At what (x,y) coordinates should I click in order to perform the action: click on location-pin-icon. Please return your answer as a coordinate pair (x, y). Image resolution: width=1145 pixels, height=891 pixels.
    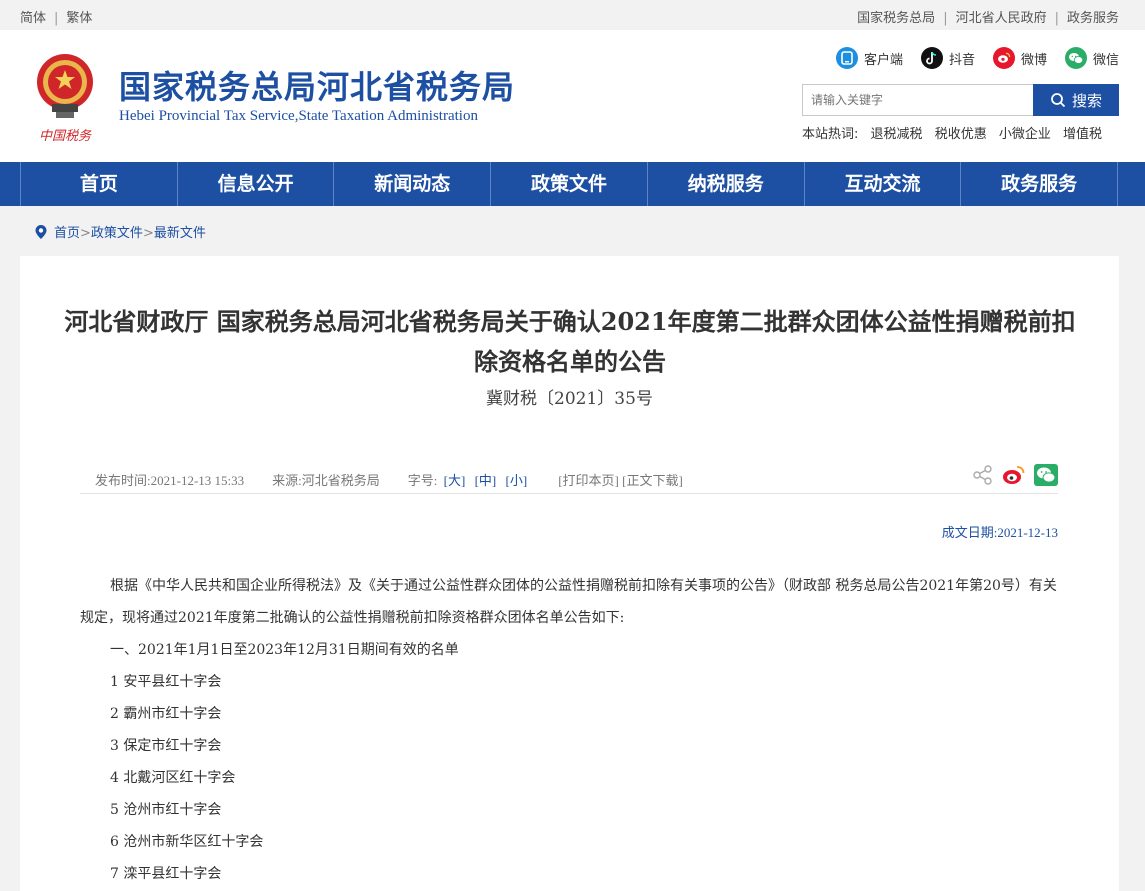
    Looking at the image, I should click on (41, 231).